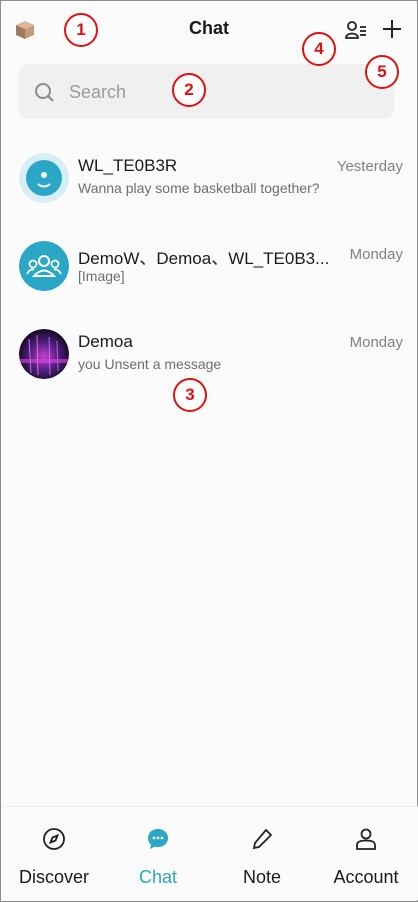 The width and height of the screenshot is (418, 902). What do you see at coordinates (356, 30) in the screenshot?
I see `contacts-list-icon` at bounding box center [356, 30].